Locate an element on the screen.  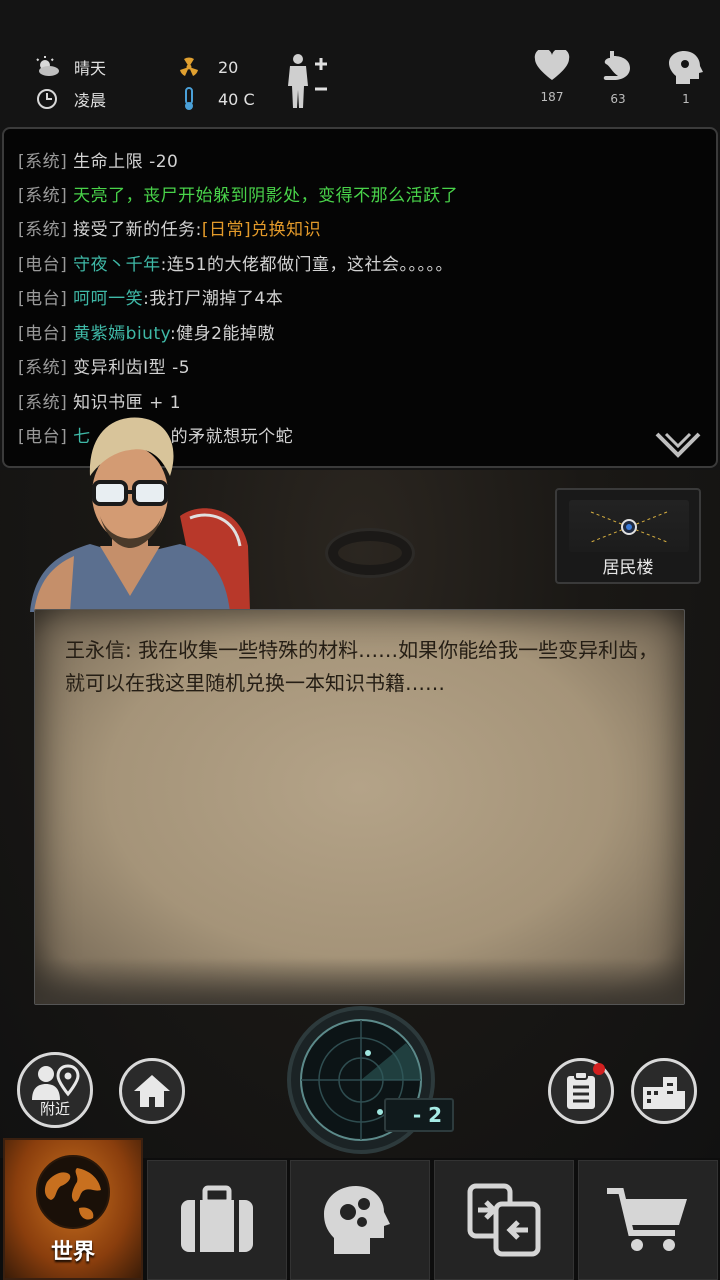
suitcase-icon is located at coordinates (217, 1218).